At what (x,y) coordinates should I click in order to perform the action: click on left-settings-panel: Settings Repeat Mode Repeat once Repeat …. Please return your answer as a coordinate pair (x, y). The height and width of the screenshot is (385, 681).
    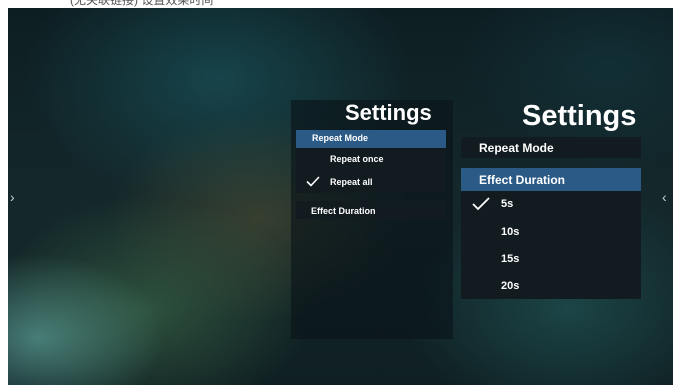
    Looking at the image, I should click on (372, 219).